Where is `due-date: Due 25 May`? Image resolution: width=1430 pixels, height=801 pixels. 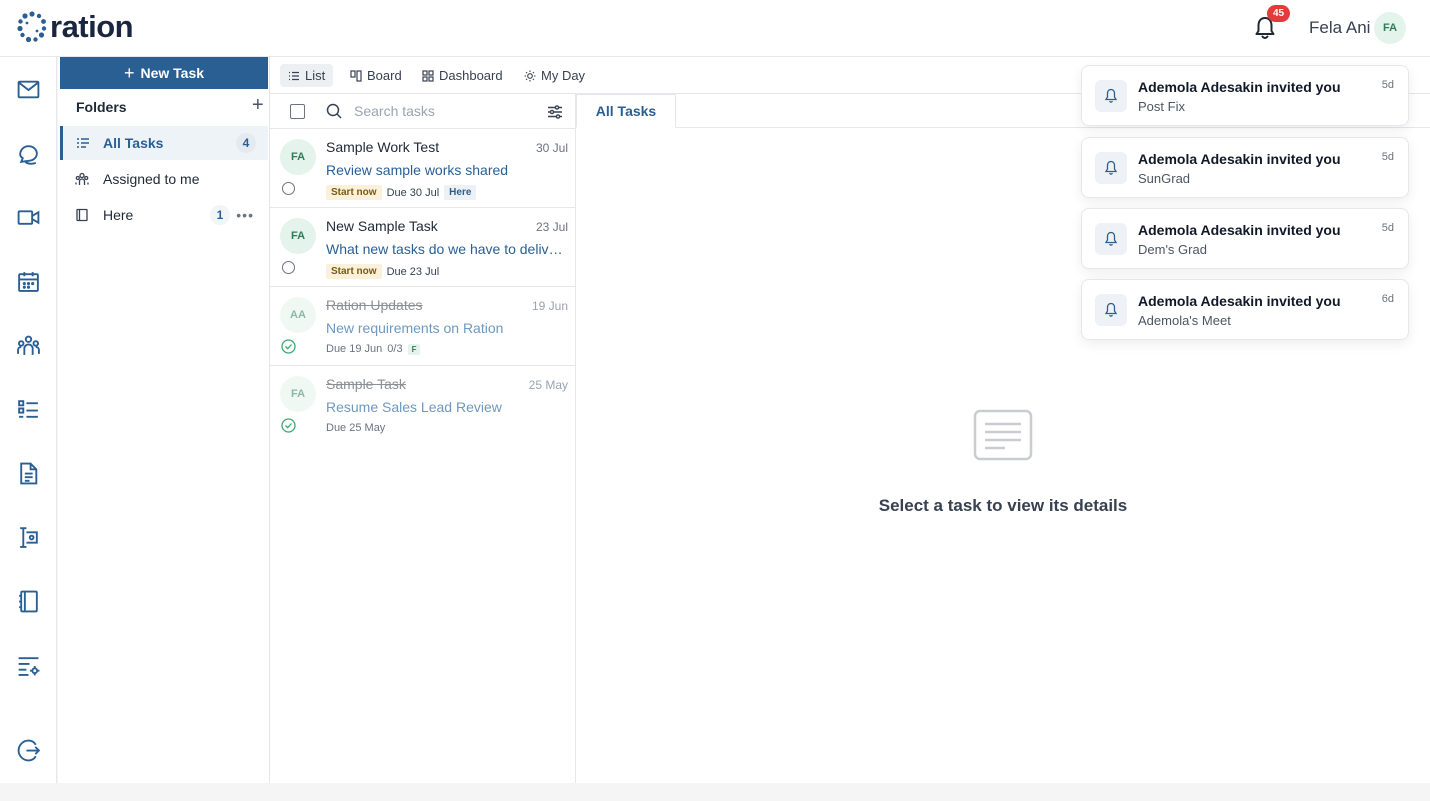
due-date: Due 25 May is located at coordinates (356, 428).